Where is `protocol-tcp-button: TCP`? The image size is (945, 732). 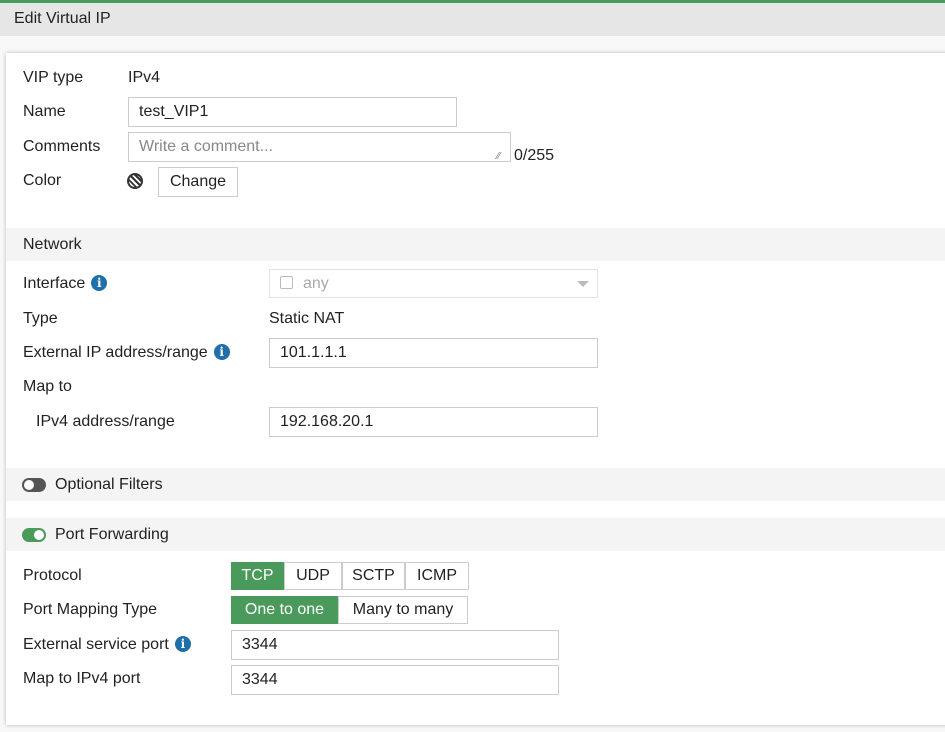
protocol-tcp-button: TCP is located at coordinates (257, 576).